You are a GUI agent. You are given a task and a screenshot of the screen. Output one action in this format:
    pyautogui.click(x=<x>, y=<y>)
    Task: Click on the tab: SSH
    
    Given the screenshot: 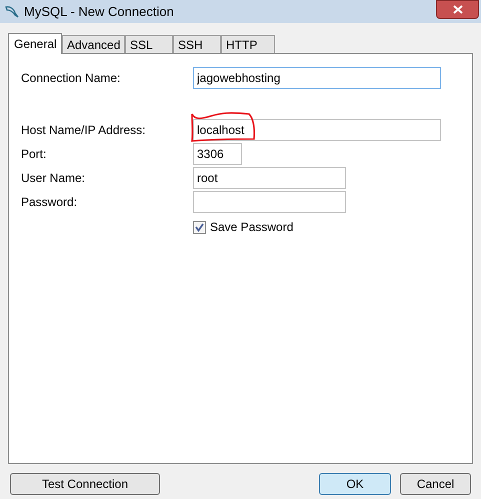 What is the action you would take?
    pyautogui.click(x=197, y=44)
    